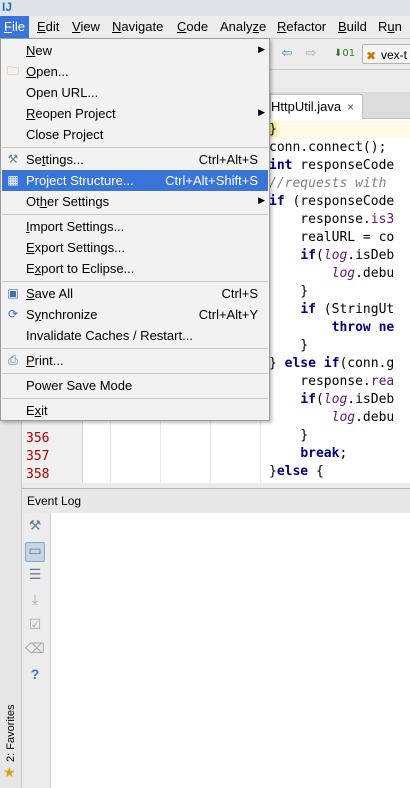  I want to click on menu-item-save-all: ▣ Save All Ctrl+S, so click(135, 293).